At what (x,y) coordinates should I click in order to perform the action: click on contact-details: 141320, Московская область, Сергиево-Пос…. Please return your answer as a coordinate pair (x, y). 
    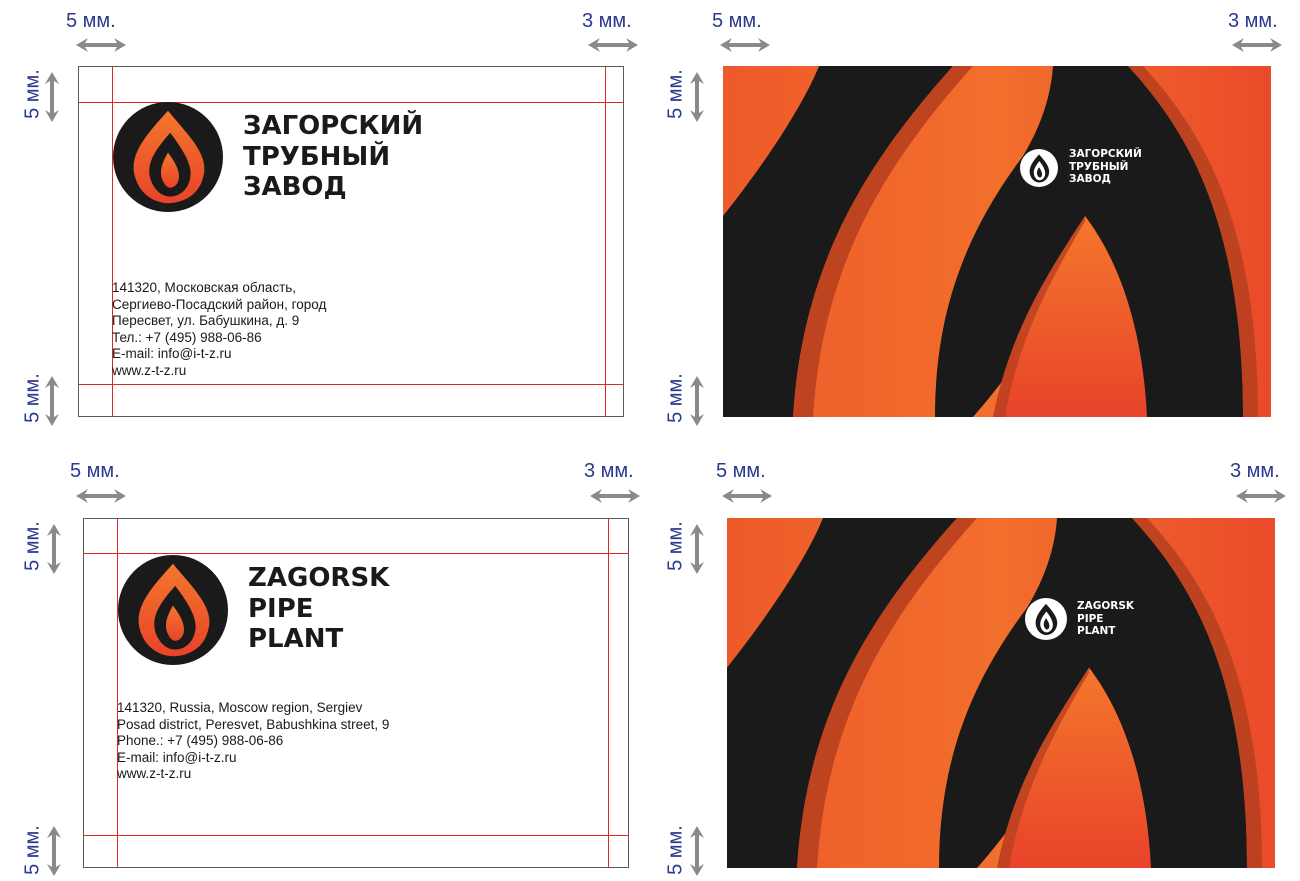
    Looking at the image, I should click on (219, 329).